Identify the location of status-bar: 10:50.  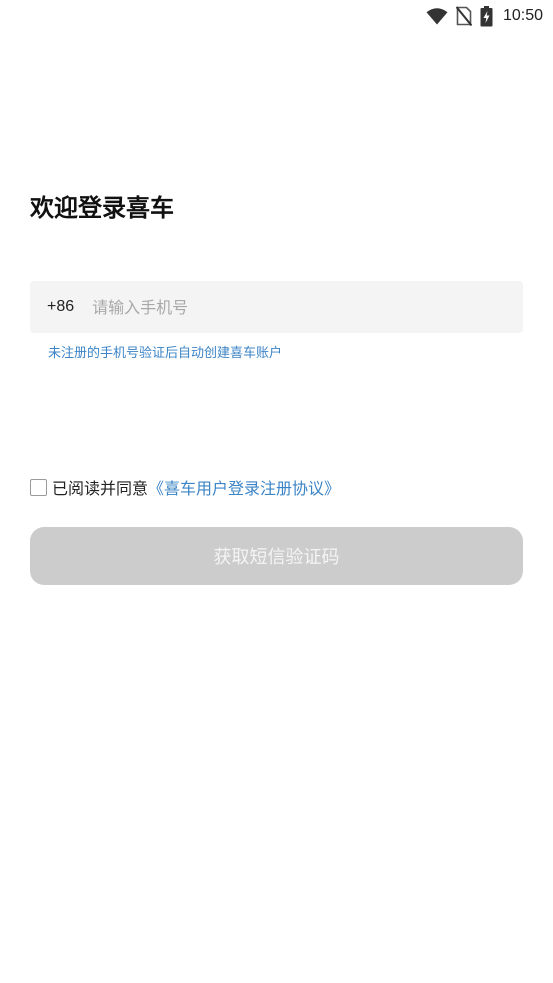
(276, 16).